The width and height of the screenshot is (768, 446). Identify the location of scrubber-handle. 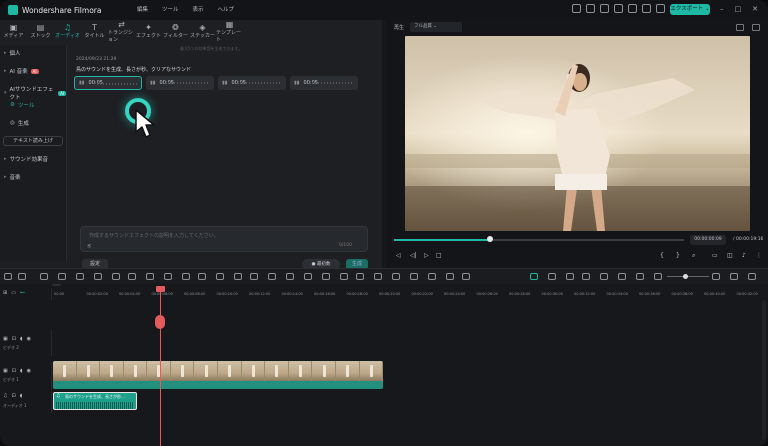
(489, 239).